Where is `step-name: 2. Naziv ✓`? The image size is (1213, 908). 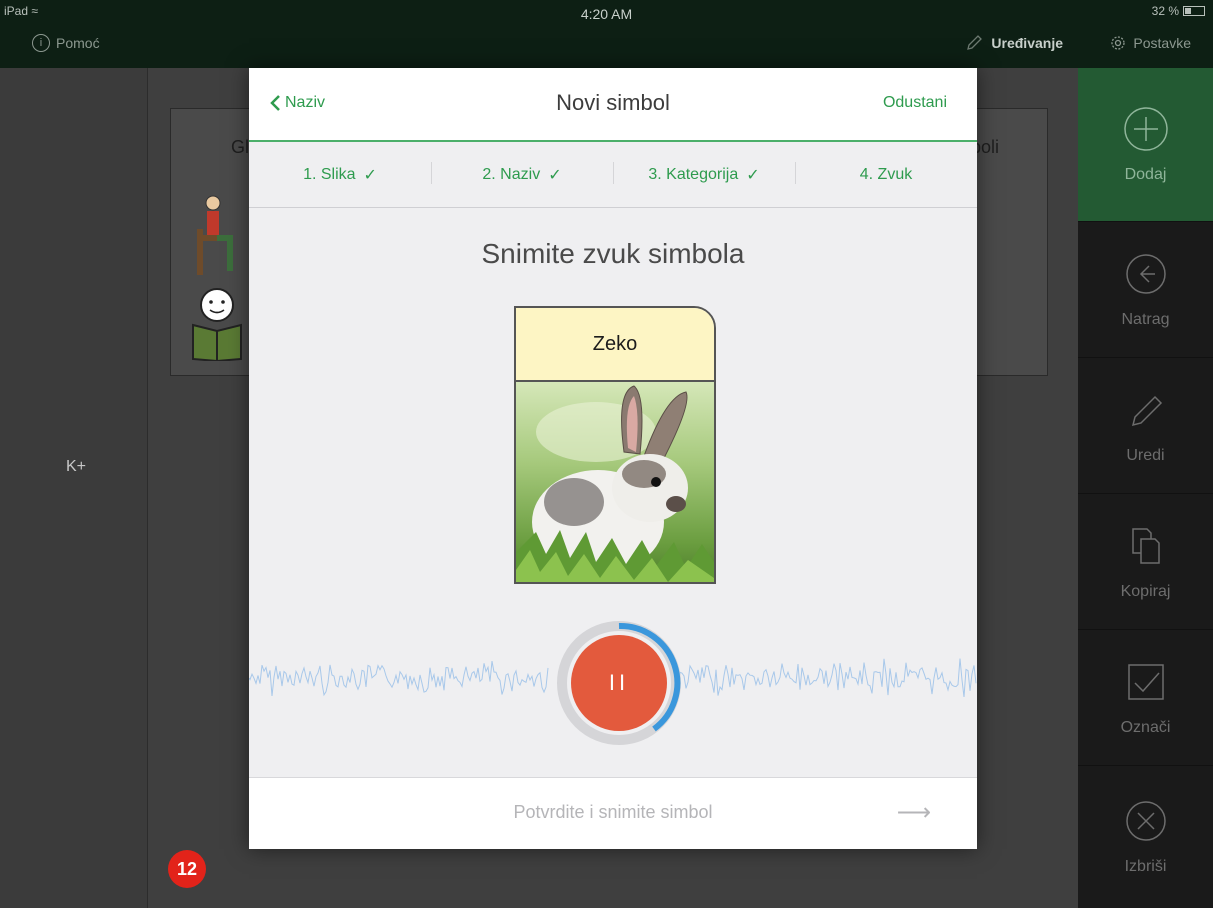
step-name: 2. Naziv ✓ is located at coordinates (522, 174).